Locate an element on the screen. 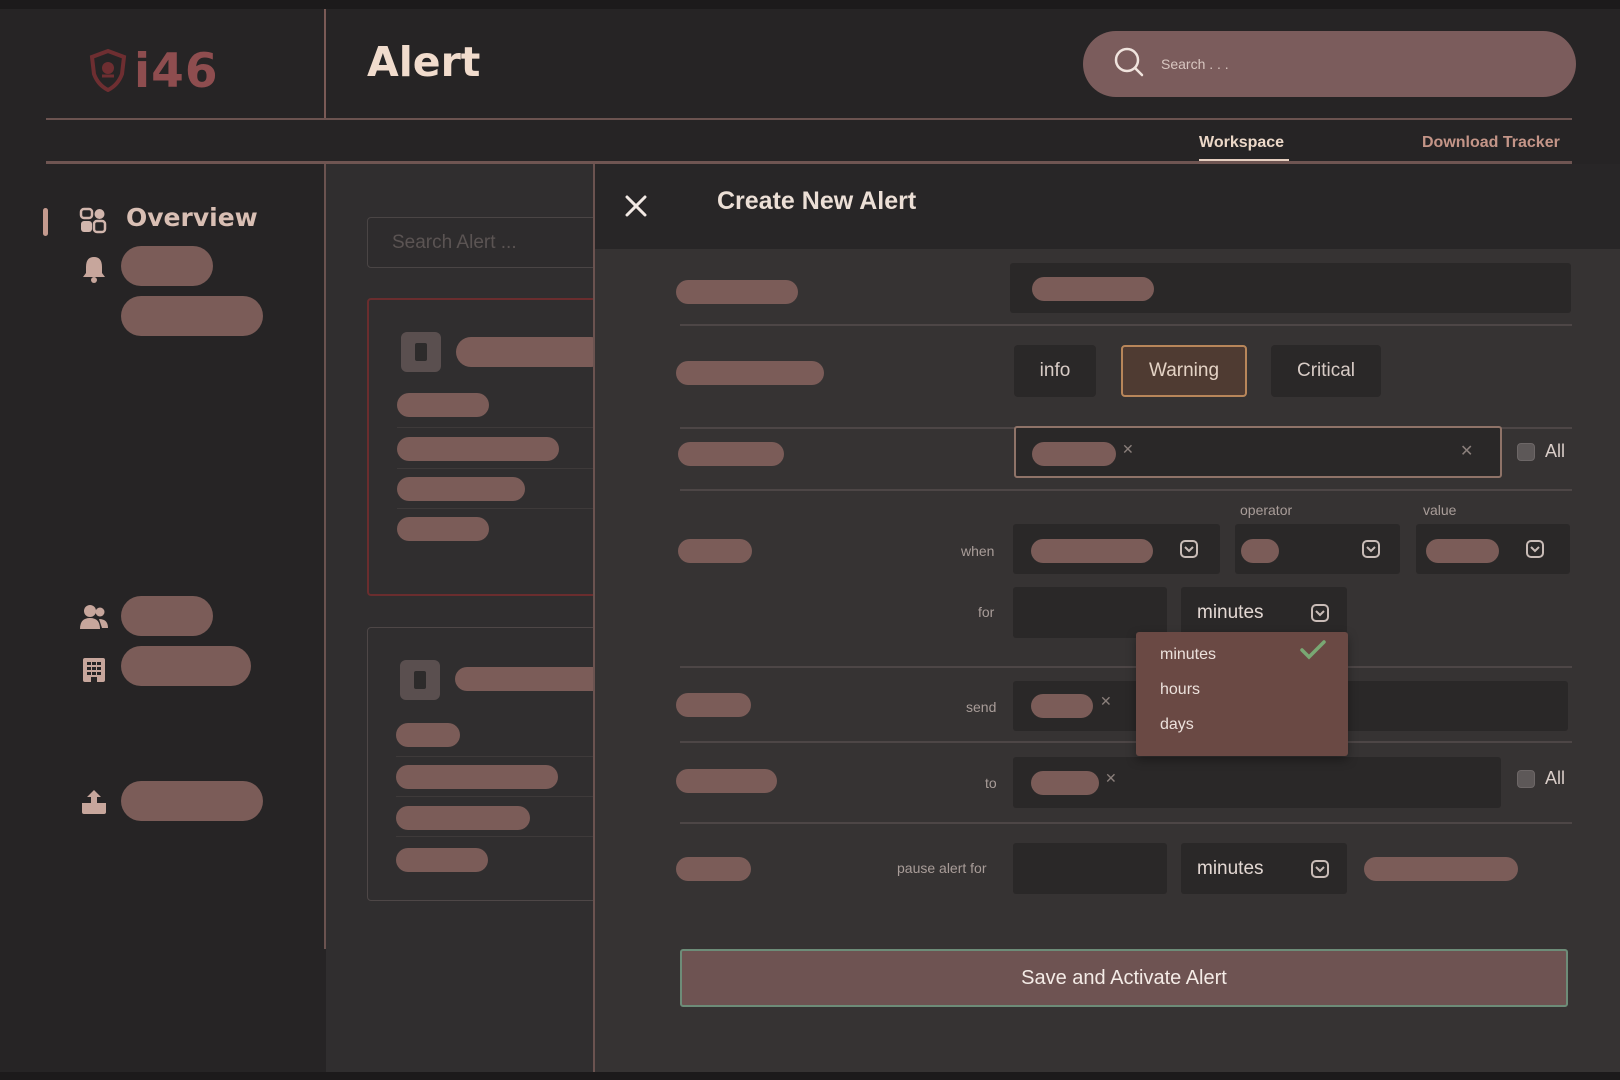 The width and height of the screenshot is (1620, 1080). pause-label: pause alert for is located at coordinates (942, 868).